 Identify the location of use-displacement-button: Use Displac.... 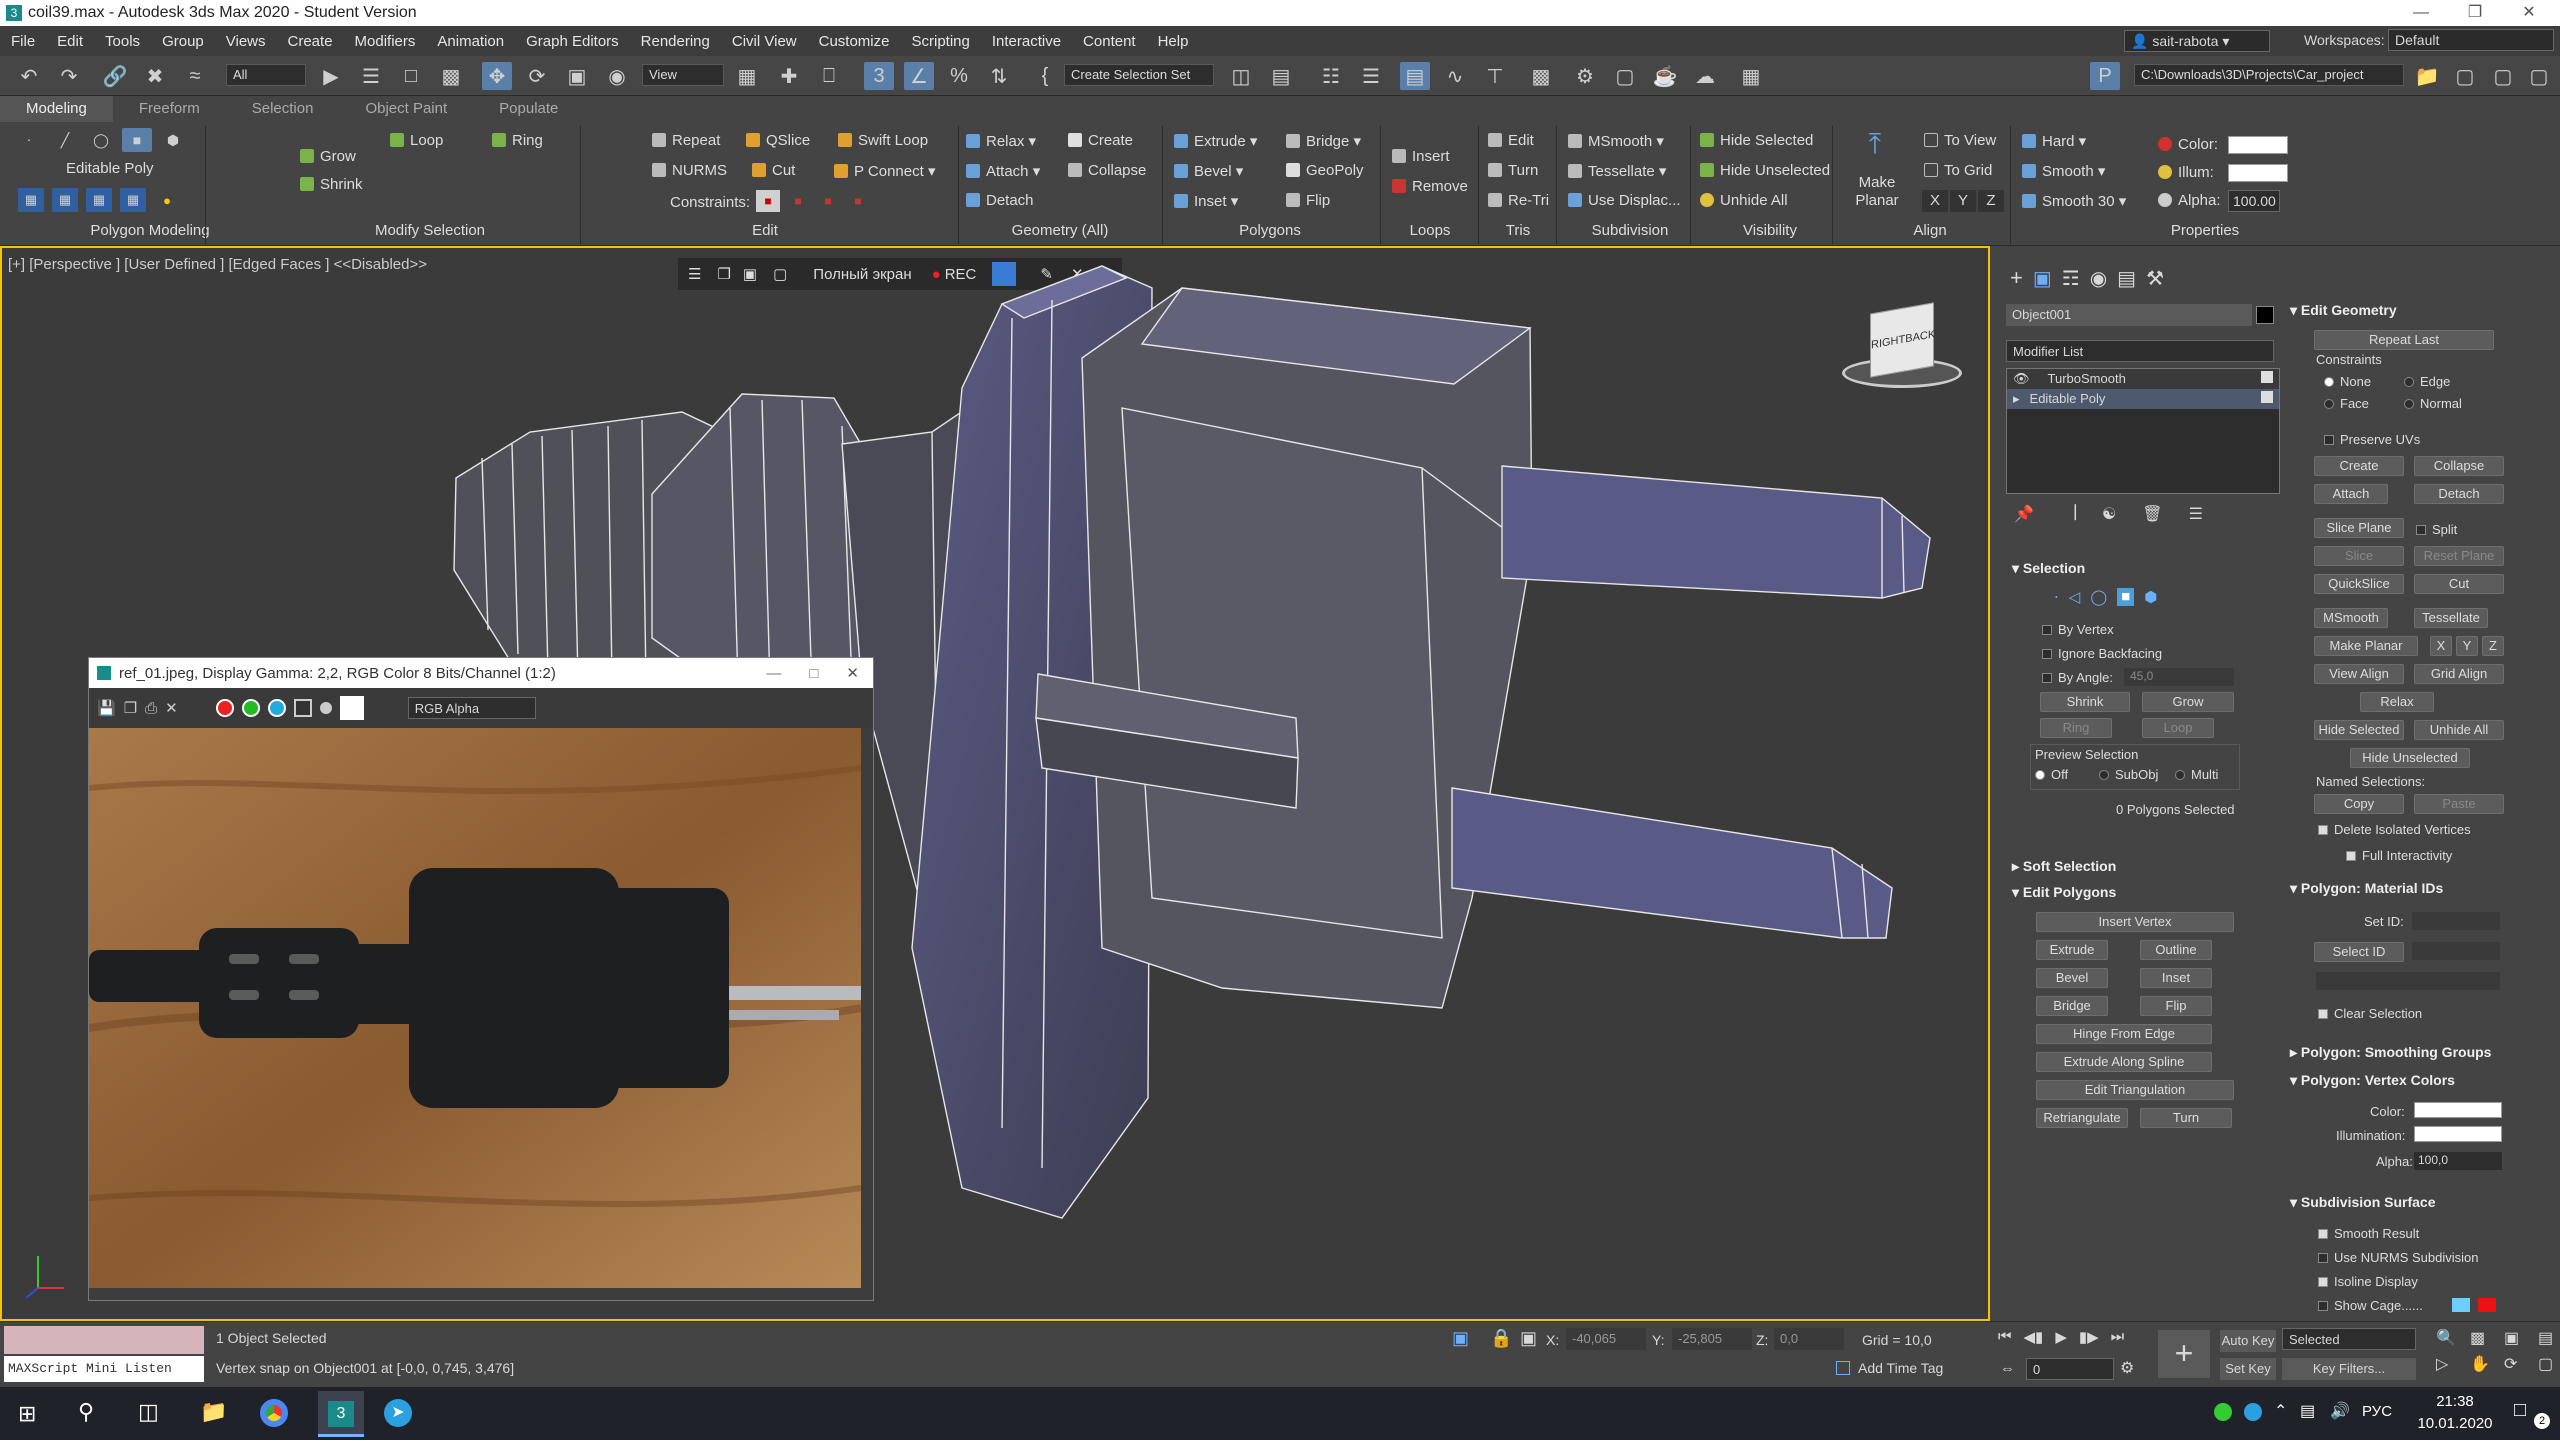
(1624, 200).